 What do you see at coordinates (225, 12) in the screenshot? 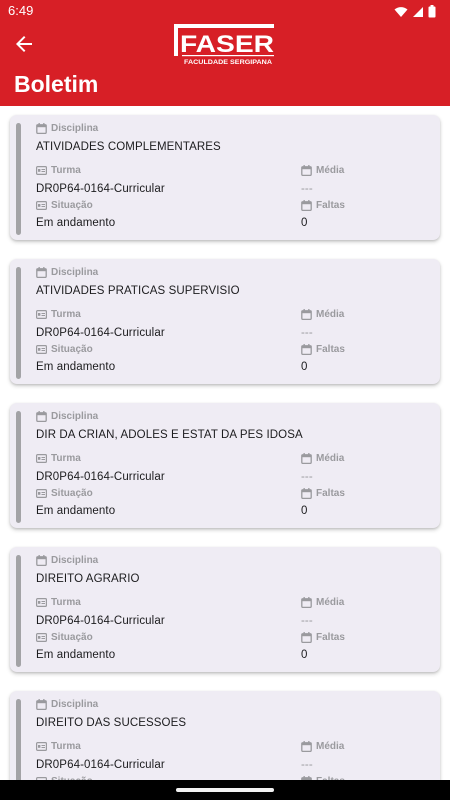
I see `status-bar: 6:49` at bounding box center [225, 12].